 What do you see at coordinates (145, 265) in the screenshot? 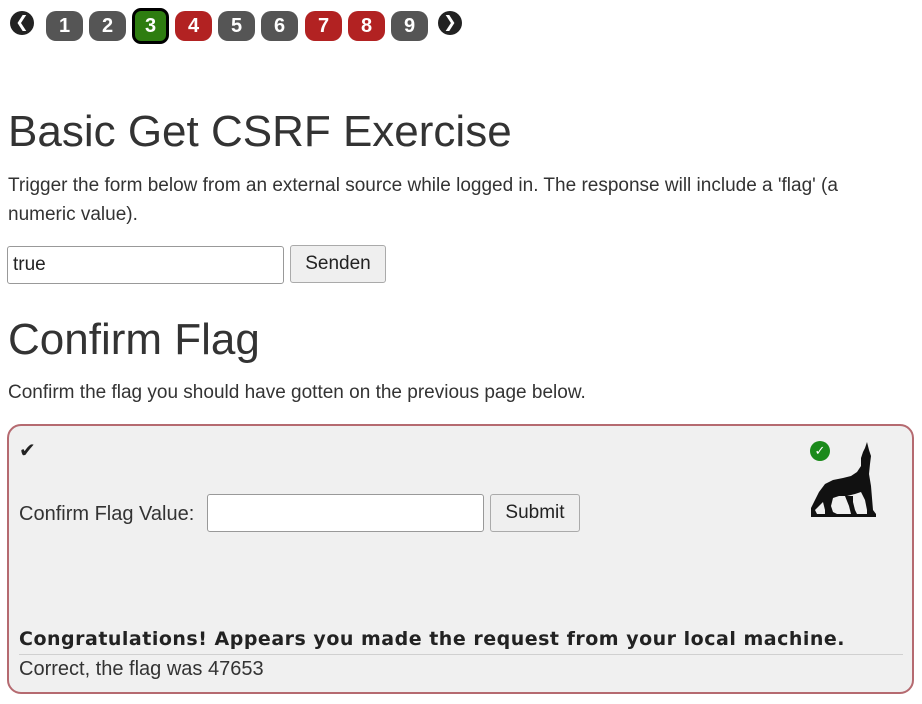
I see `csrf-value-input` at bounding box center [145, 265].